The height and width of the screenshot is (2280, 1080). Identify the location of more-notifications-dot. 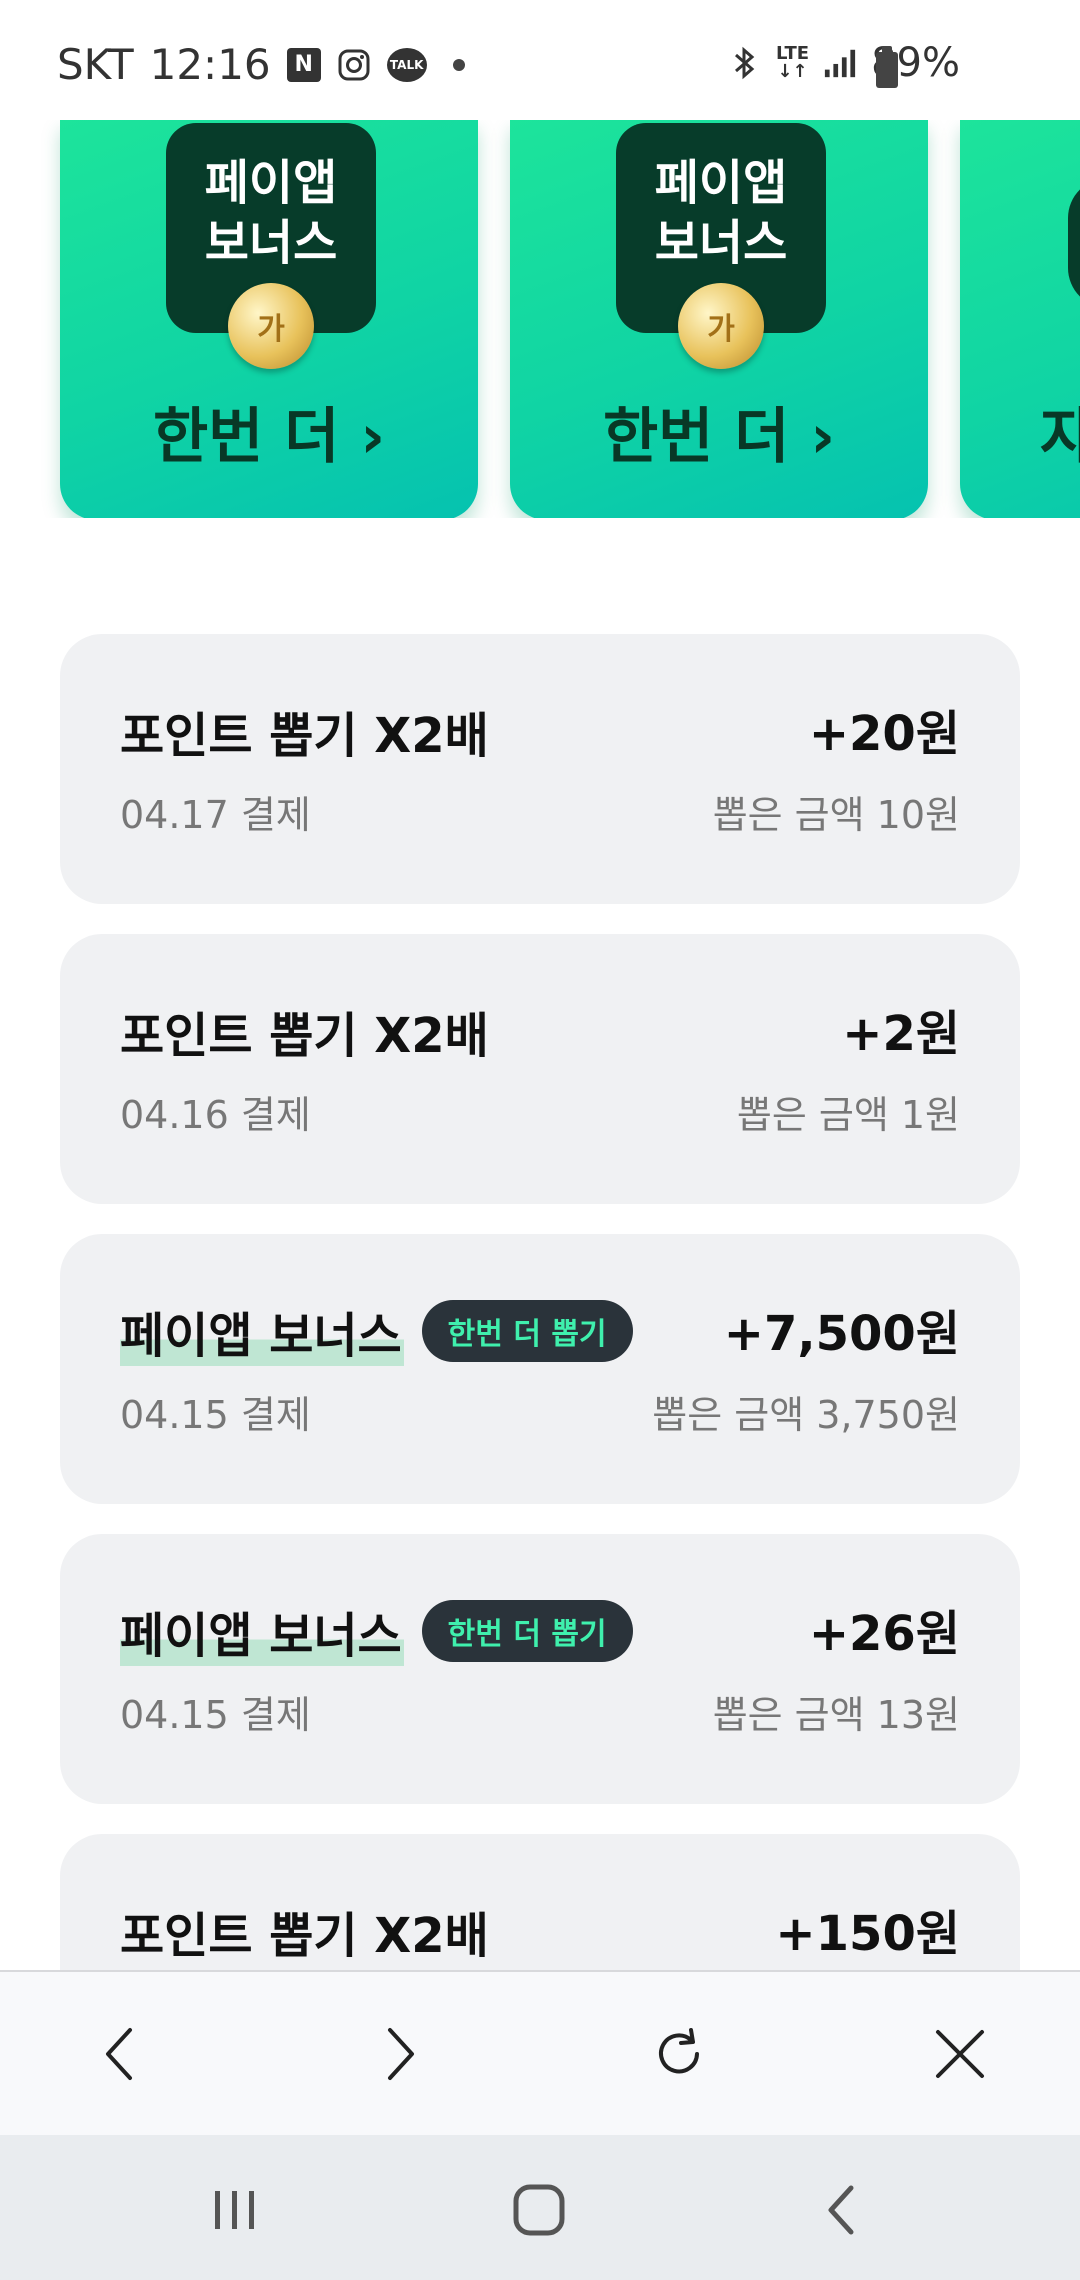
(458, 64).